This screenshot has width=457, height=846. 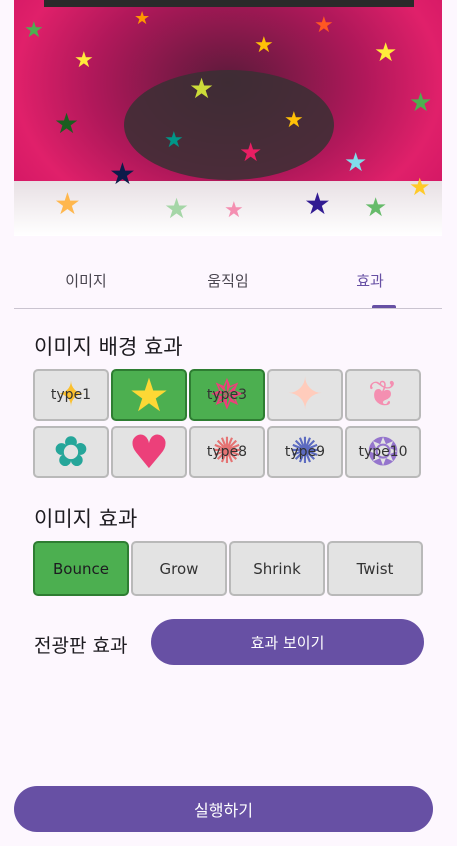 I want to click on effect-type8-button: ✺ type8, so click(x=227, y=452).